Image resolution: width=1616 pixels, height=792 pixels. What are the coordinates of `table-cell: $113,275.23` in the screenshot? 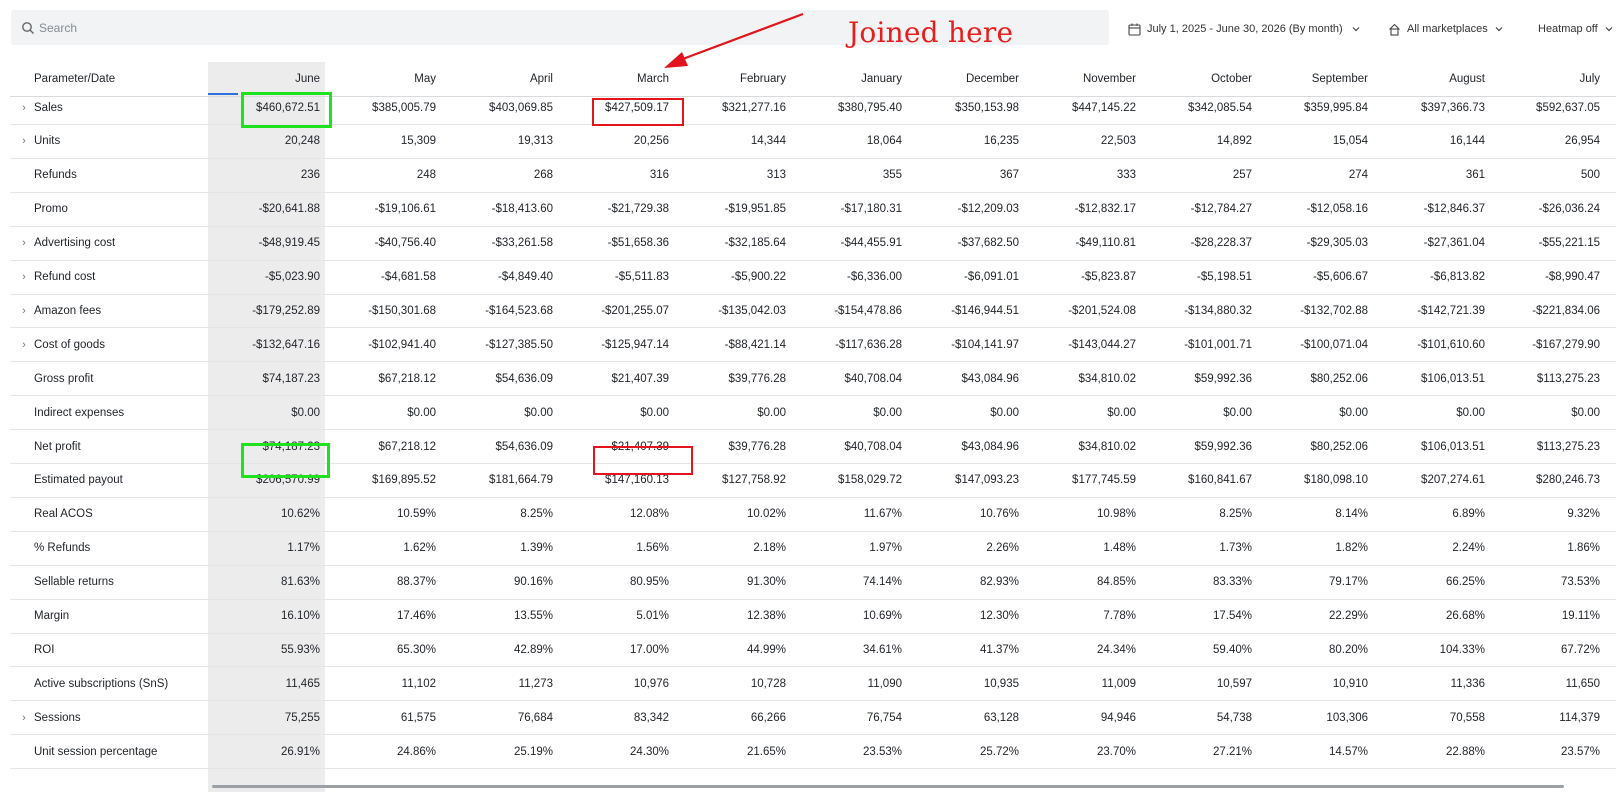 It's located at (1568, 446).